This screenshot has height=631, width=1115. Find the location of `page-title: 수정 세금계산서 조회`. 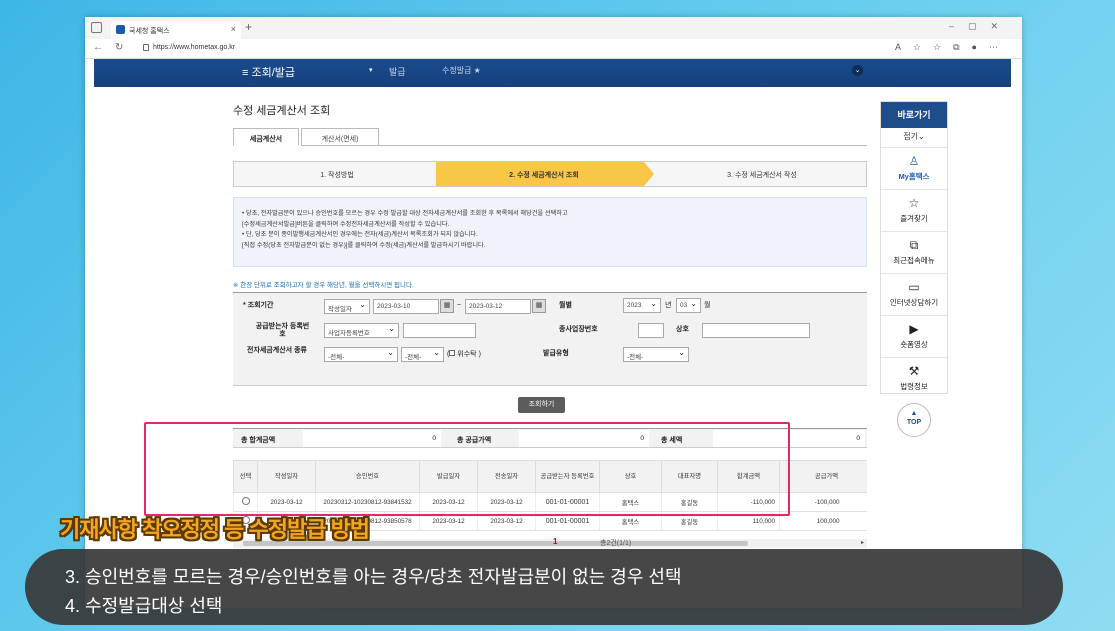

page-title: 수정 세금계산서 조회 is located at coordinates (282, 111).